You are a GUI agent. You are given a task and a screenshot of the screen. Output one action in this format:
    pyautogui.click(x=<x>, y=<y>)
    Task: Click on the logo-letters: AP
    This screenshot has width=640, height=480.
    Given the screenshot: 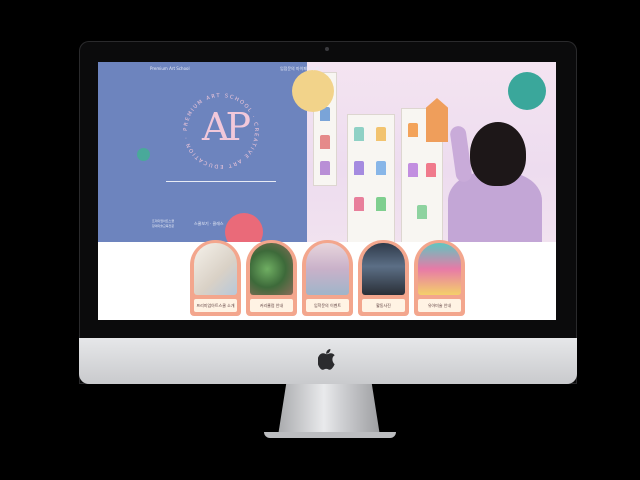 What is the action you would take?
    pyautogui.click(x=226, y=127)
    